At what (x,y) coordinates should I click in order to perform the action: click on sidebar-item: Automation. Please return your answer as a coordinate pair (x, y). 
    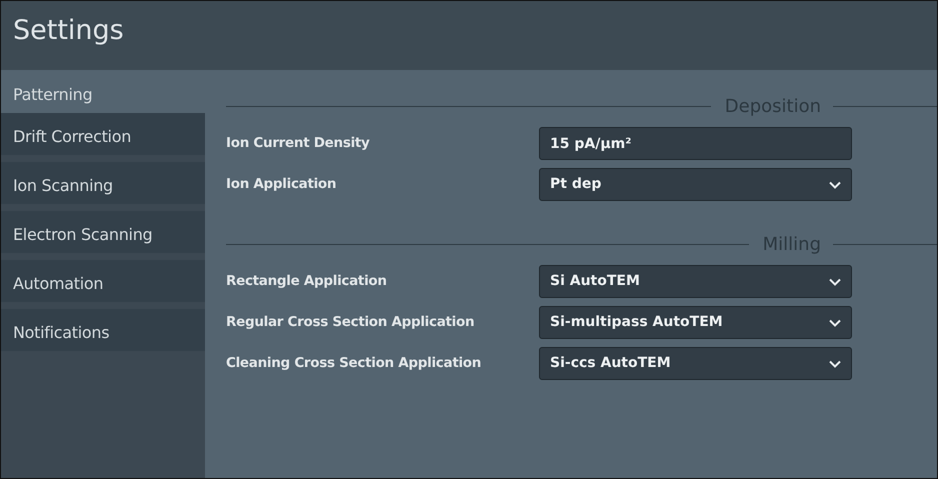
    Looking at the image, I should click on (103, 281).